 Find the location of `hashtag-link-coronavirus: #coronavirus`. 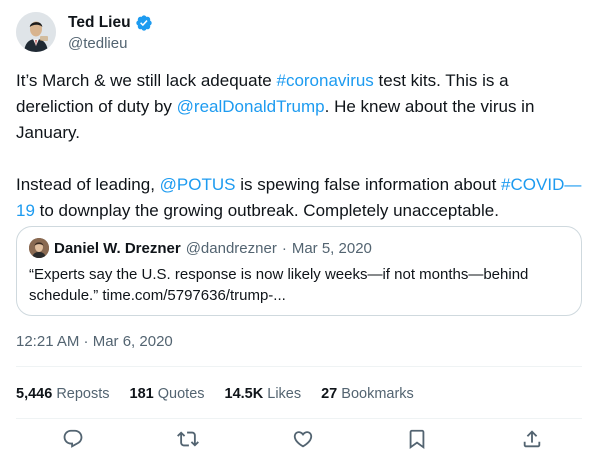

hashtag-link-coronavirus: #coronavirus is located at coordinates (324, 80).